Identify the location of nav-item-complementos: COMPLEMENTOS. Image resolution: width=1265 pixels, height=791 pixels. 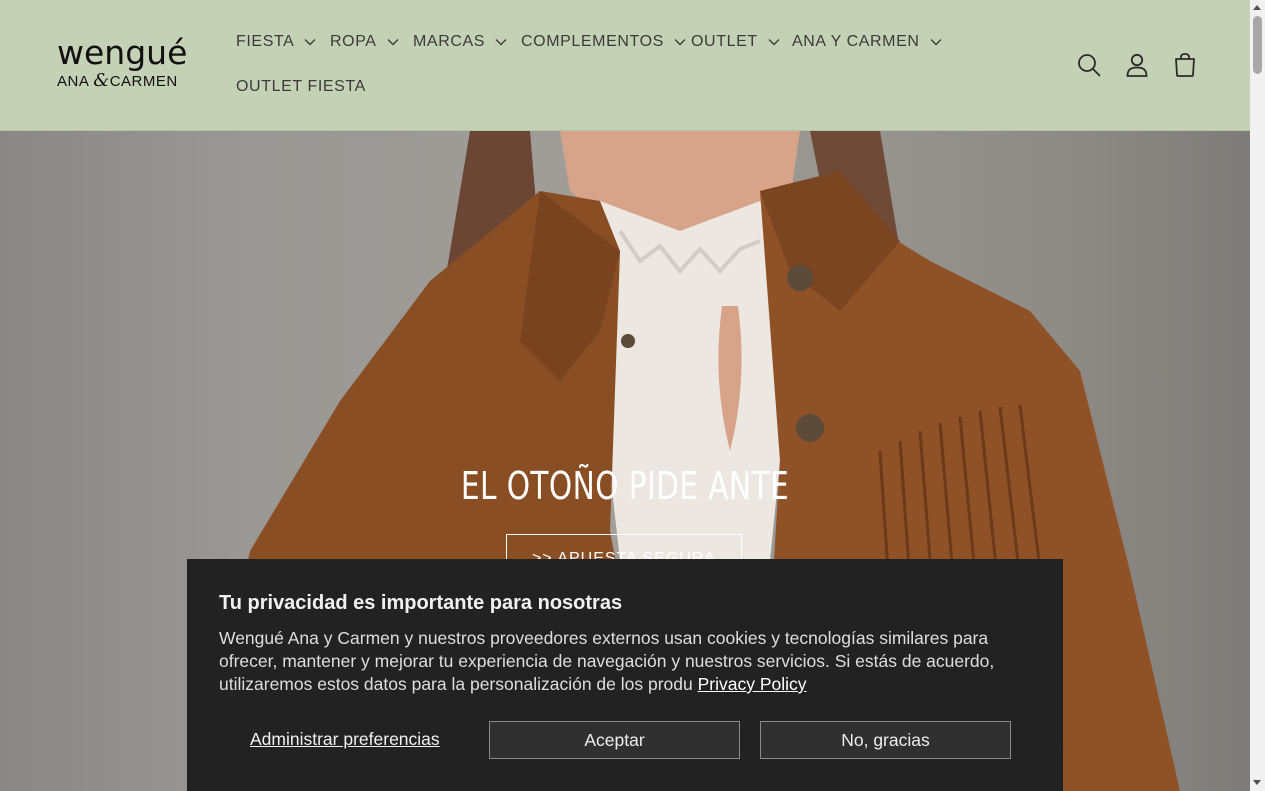
(603, 42).